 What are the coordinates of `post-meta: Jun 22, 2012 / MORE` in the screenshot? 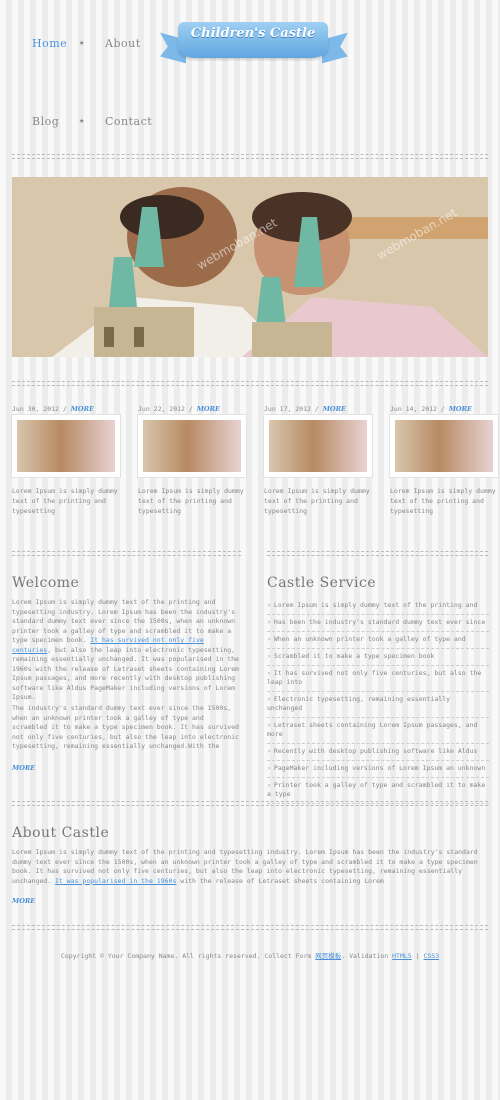 It's located at (179, 409).